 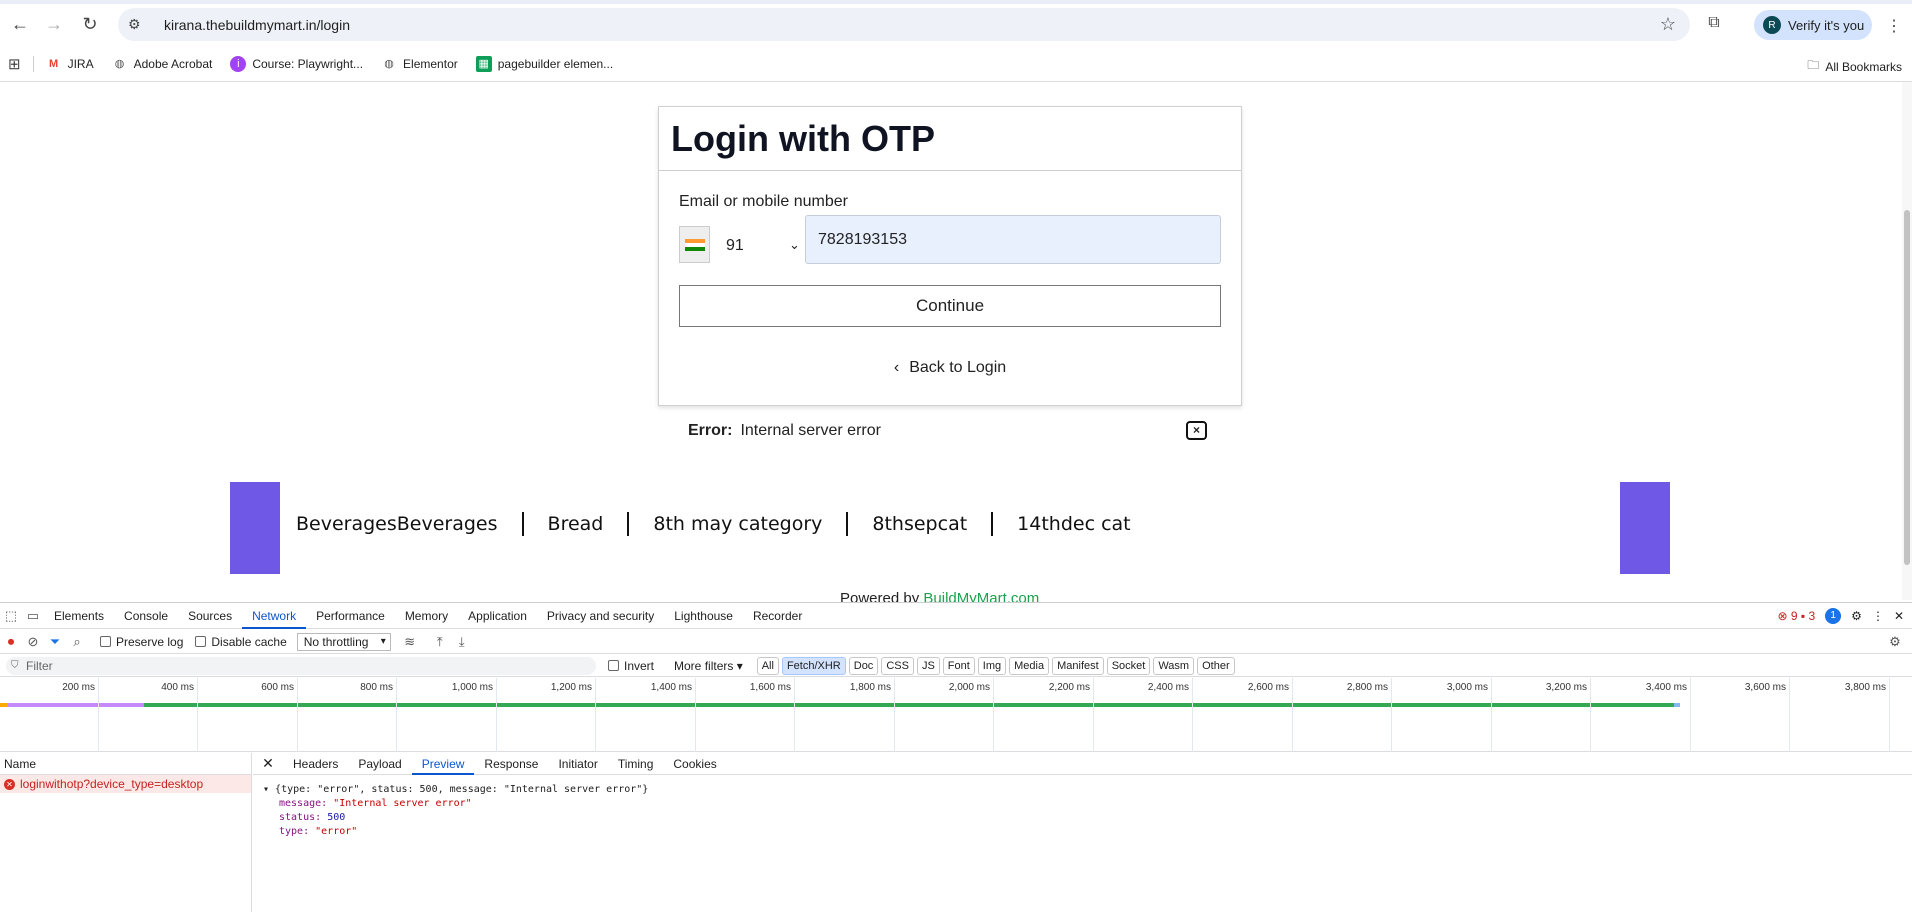 I want to click on table-row: ✕ loginwithotp?device_type=desktop, so click(x=125, y=784).